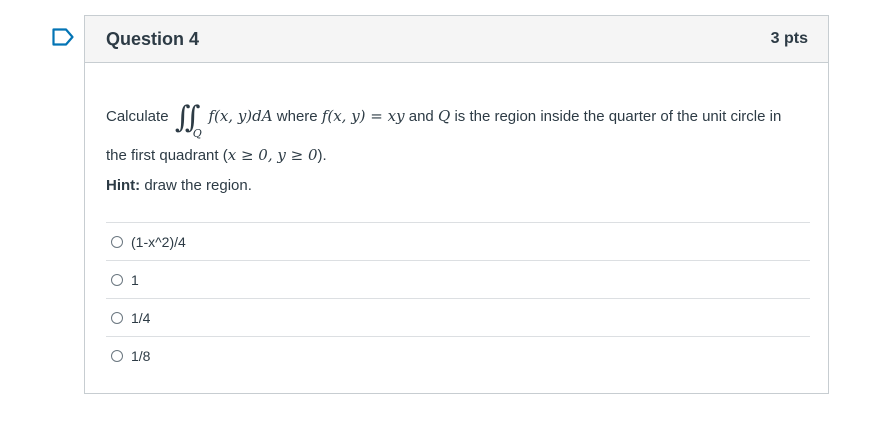 The image size is (889, 434). I want to click on answer-label: 1, so click(135, 279).